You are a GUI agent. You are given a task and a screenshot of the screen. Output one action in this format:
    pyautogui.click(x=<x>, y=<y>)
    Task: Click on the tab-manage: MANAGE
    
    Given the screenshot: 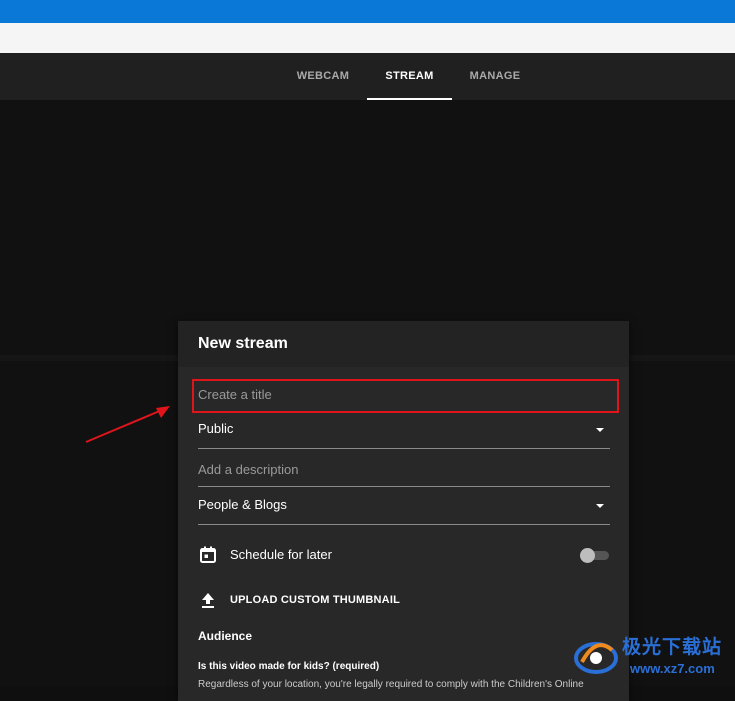 What is the action you would take?
    pyautogui.click(x=495, y=76)
    